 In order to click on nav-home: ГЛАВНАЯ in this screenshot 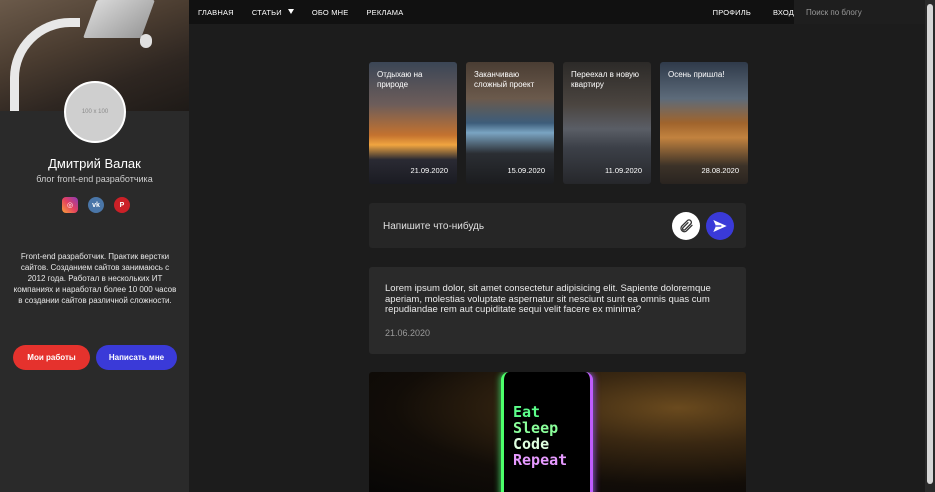, I will do `click(216, 12)`.